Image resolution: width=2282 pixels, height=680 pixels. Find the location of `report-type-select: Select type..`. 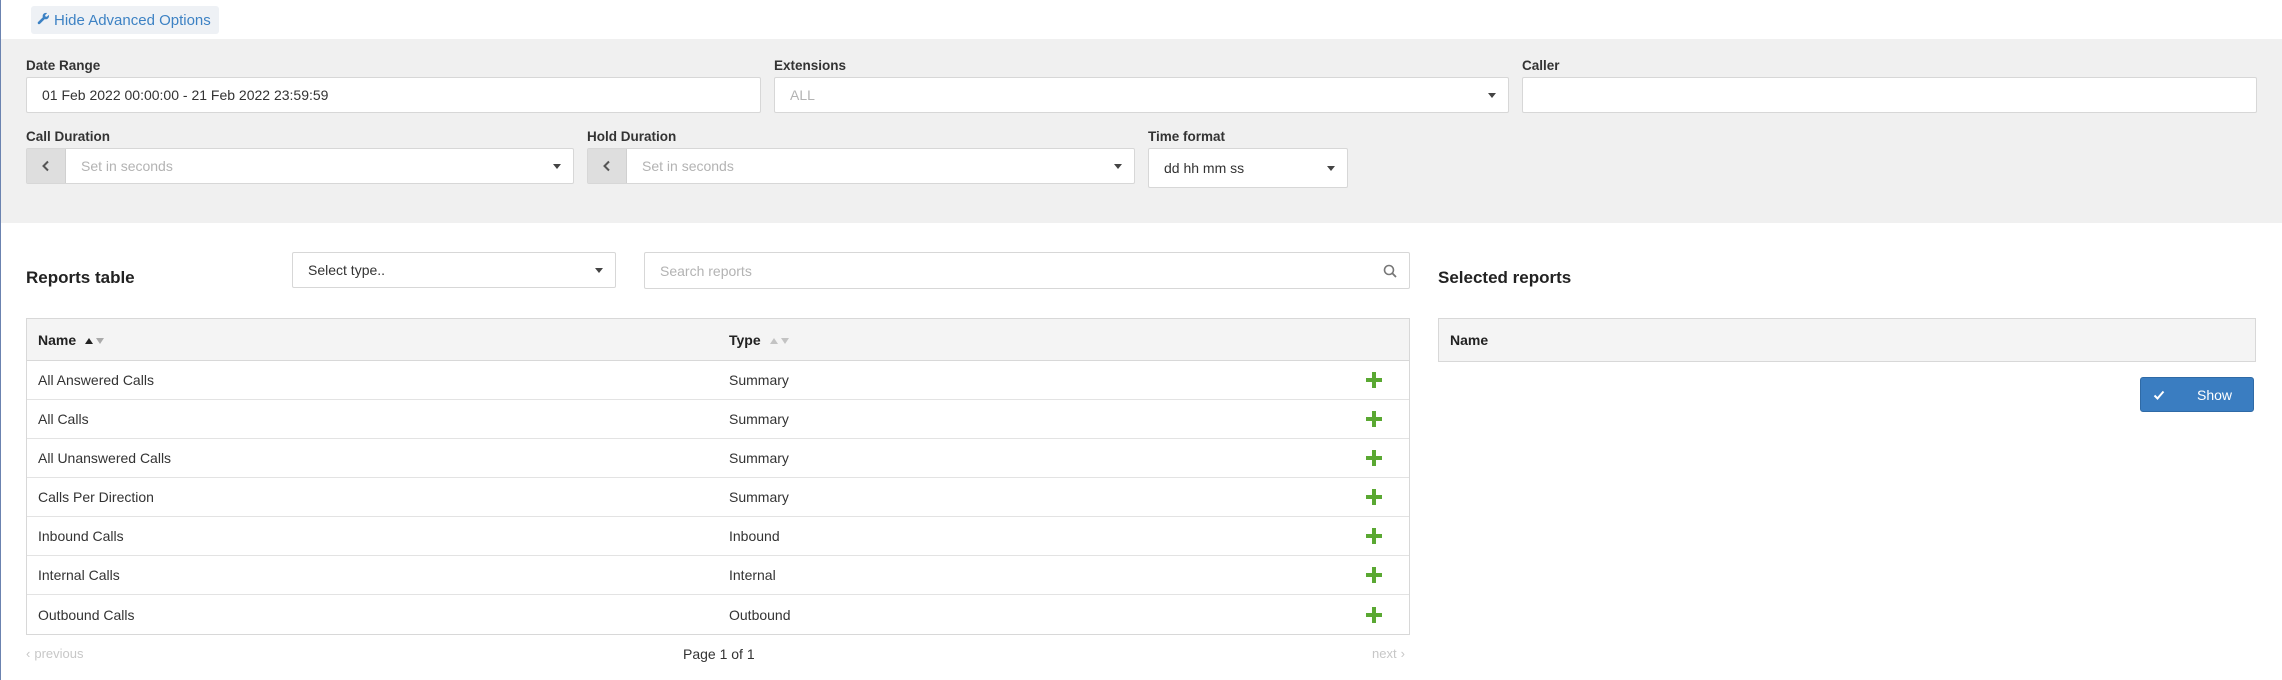

report-type-select: Select type.. is located at coordinates (454, 270).